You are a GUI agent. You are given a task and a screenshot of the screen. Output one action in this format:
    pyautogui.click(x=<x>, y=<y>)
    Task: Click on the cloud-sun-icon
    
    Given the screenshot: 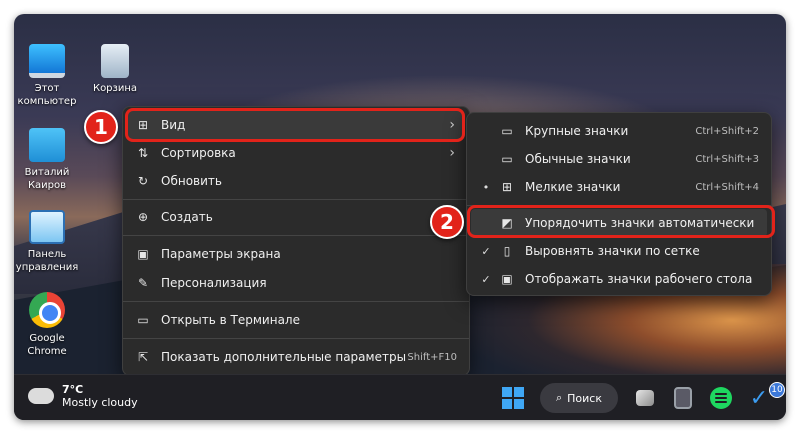 What is the action you would take?
    pyautogui.click(x=39, y=393)
    